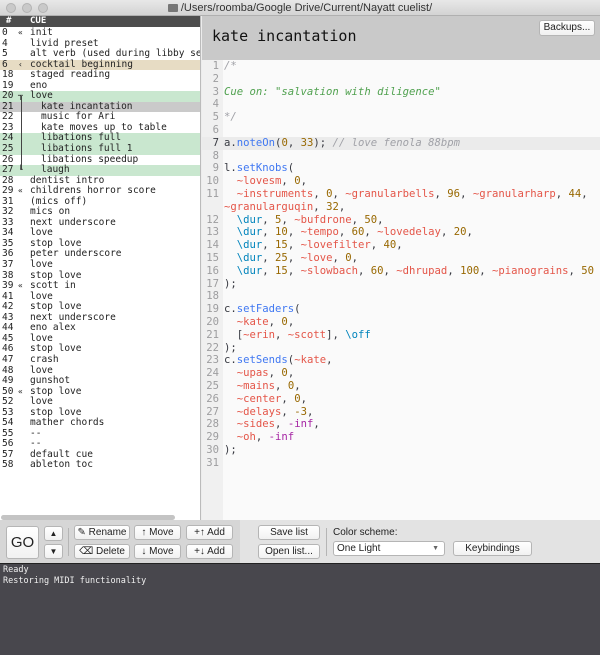  Describe the element at coordinates (212, 321) in the screenshot. I see `line-number: 20` at that location.